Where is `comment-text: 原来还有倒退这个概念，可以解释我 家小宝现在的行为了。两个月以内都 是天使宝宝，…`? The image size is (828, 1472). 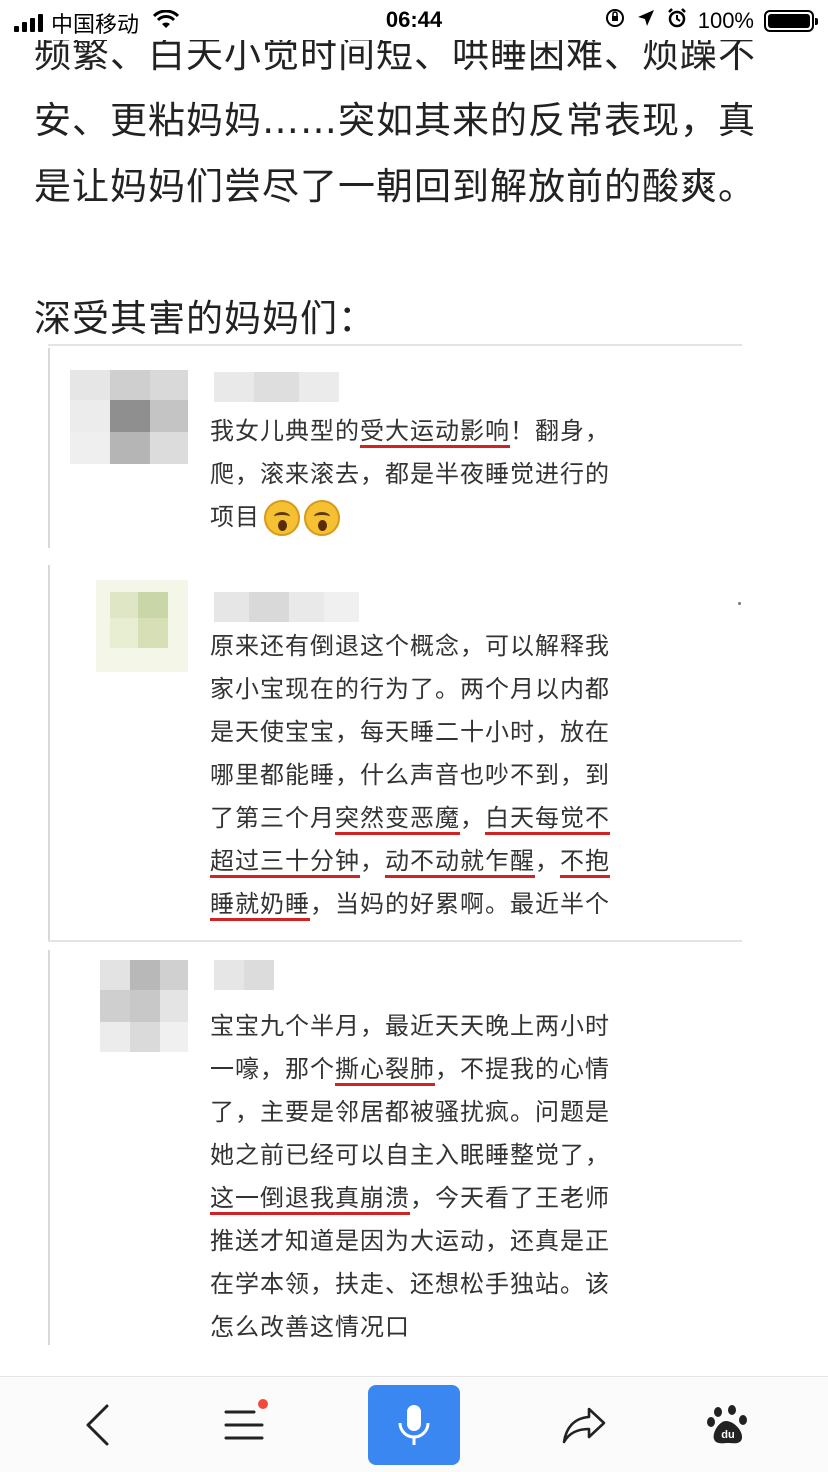
comment-text: 原来还有倒退这个概念，可以解释我 家小宝现在的行为了。两个月以内都 是天使宝宝，… is located at coordinates (445, 775).